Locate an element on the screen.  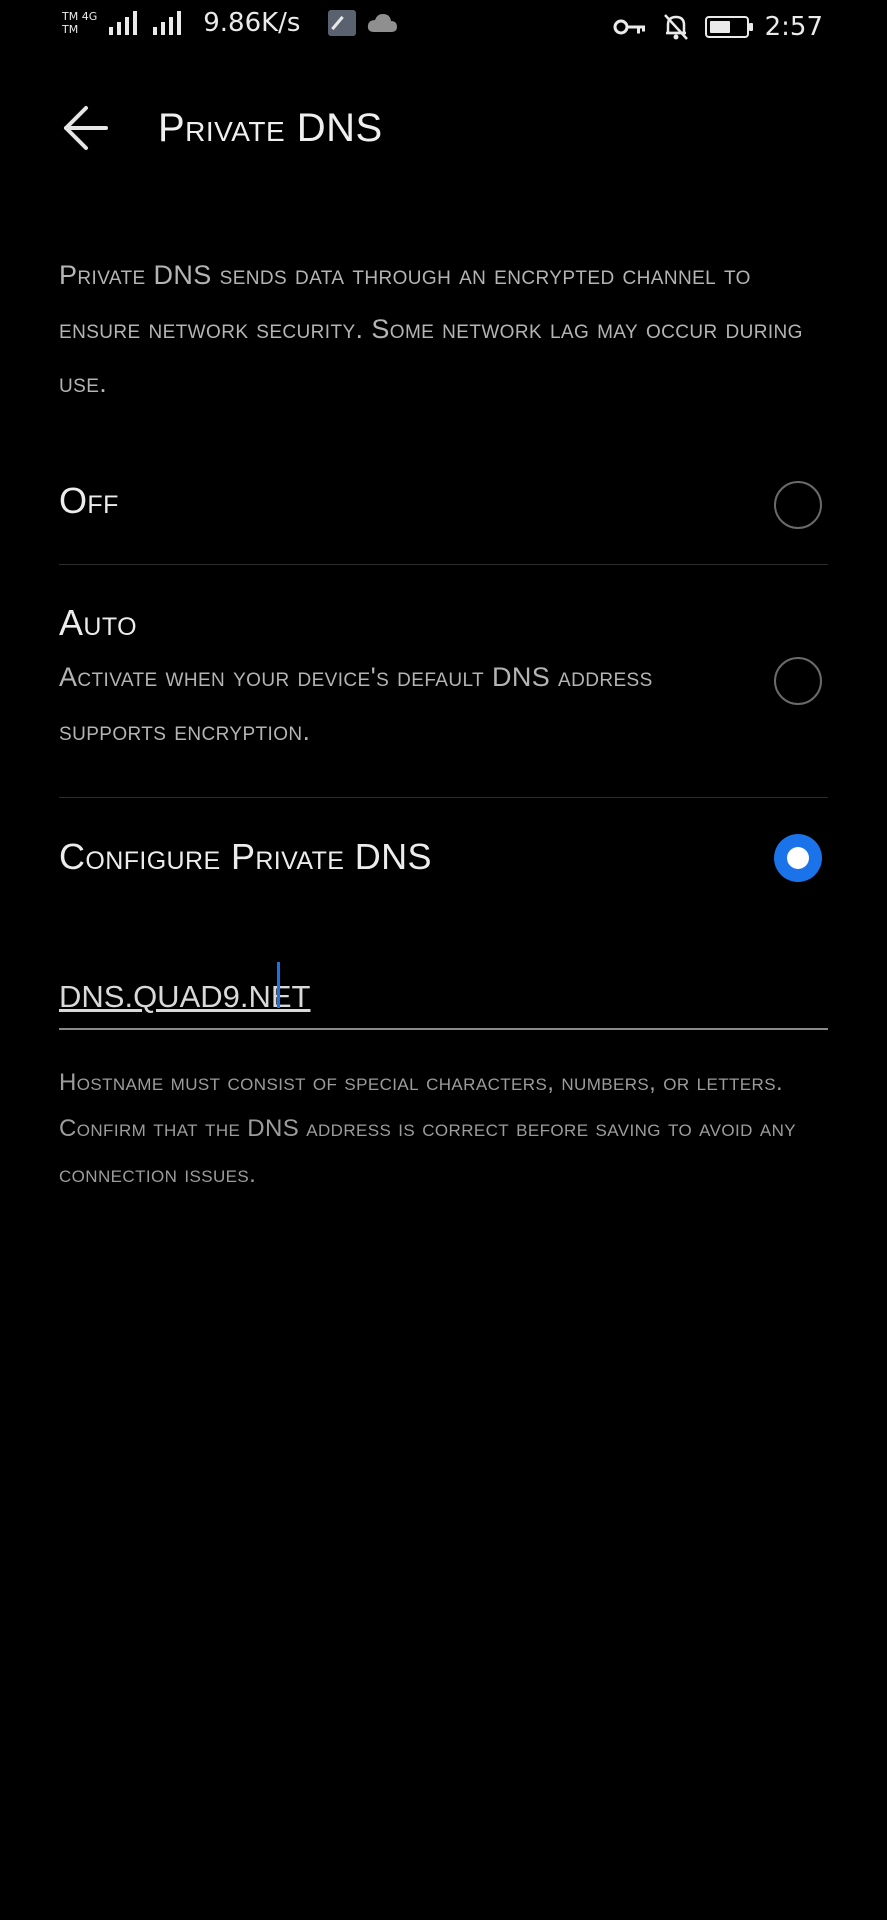
cloud-icon is located at coordinates (383, 23).